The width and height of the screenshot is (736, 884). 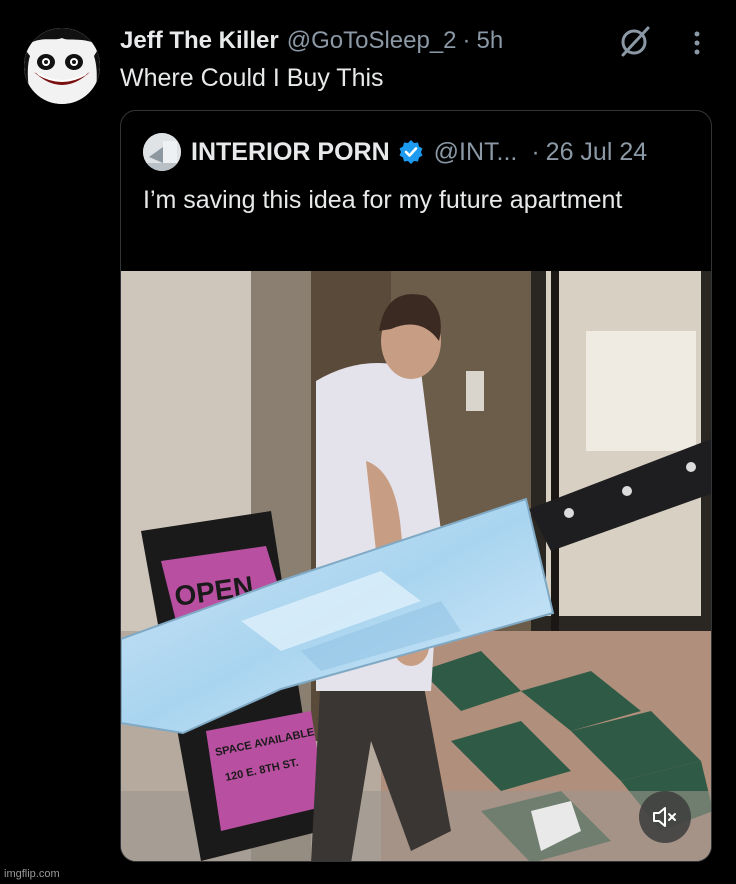 I want to click on mute-button, so click(x=665, y=817).